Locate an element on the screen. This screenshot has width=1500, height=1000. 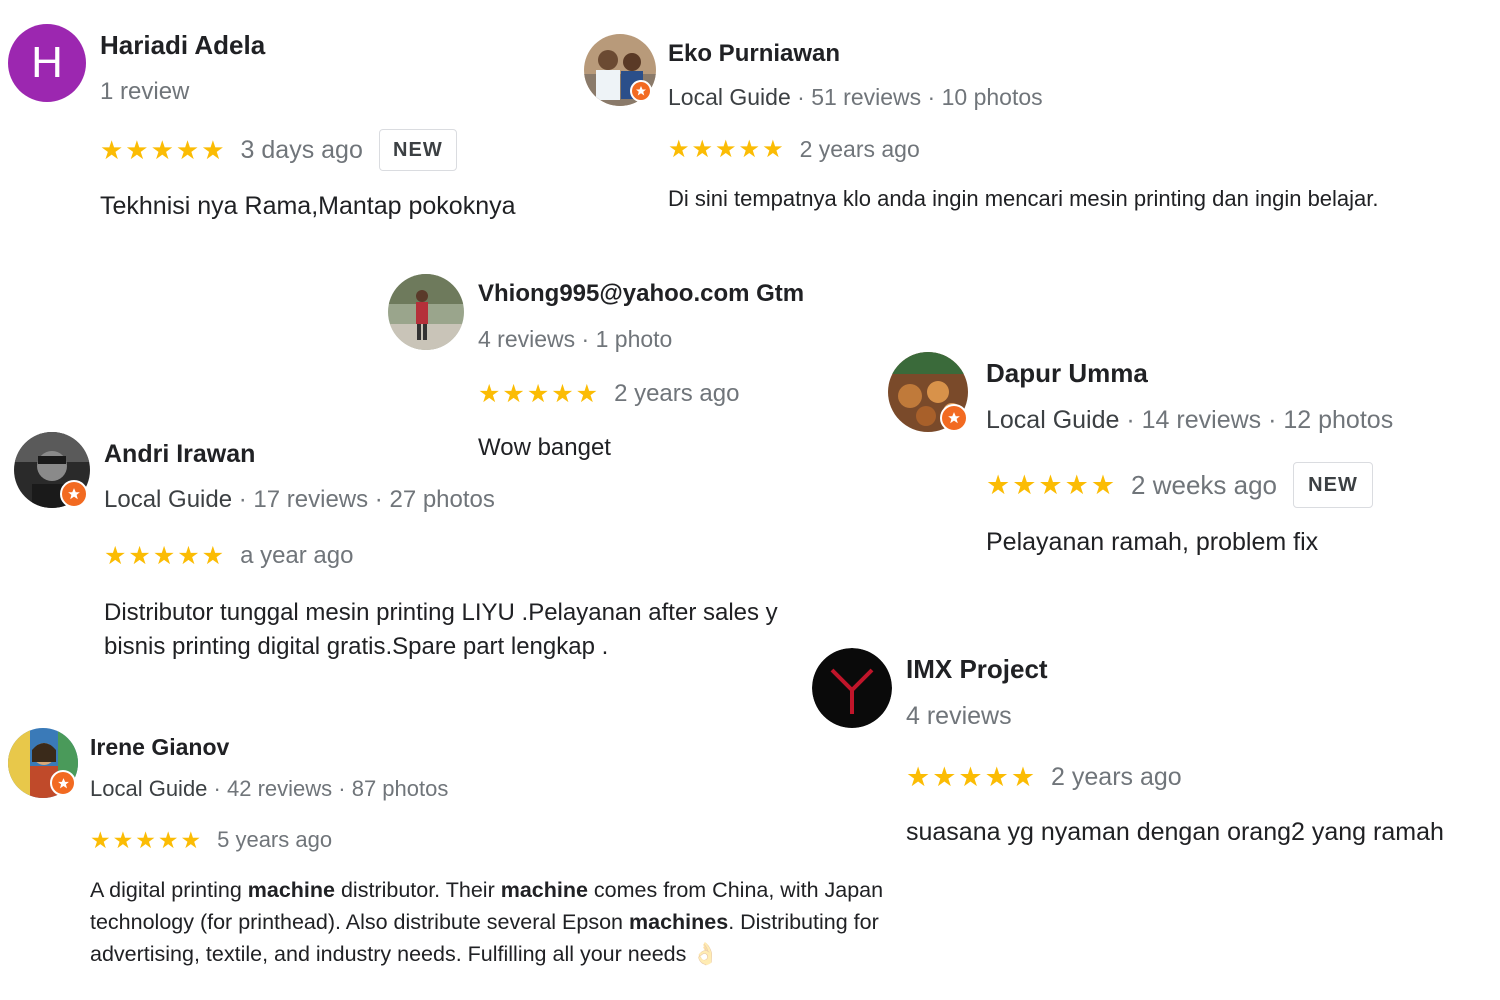
reviewer-name: IMX Project is located at coordinates (977, 669).